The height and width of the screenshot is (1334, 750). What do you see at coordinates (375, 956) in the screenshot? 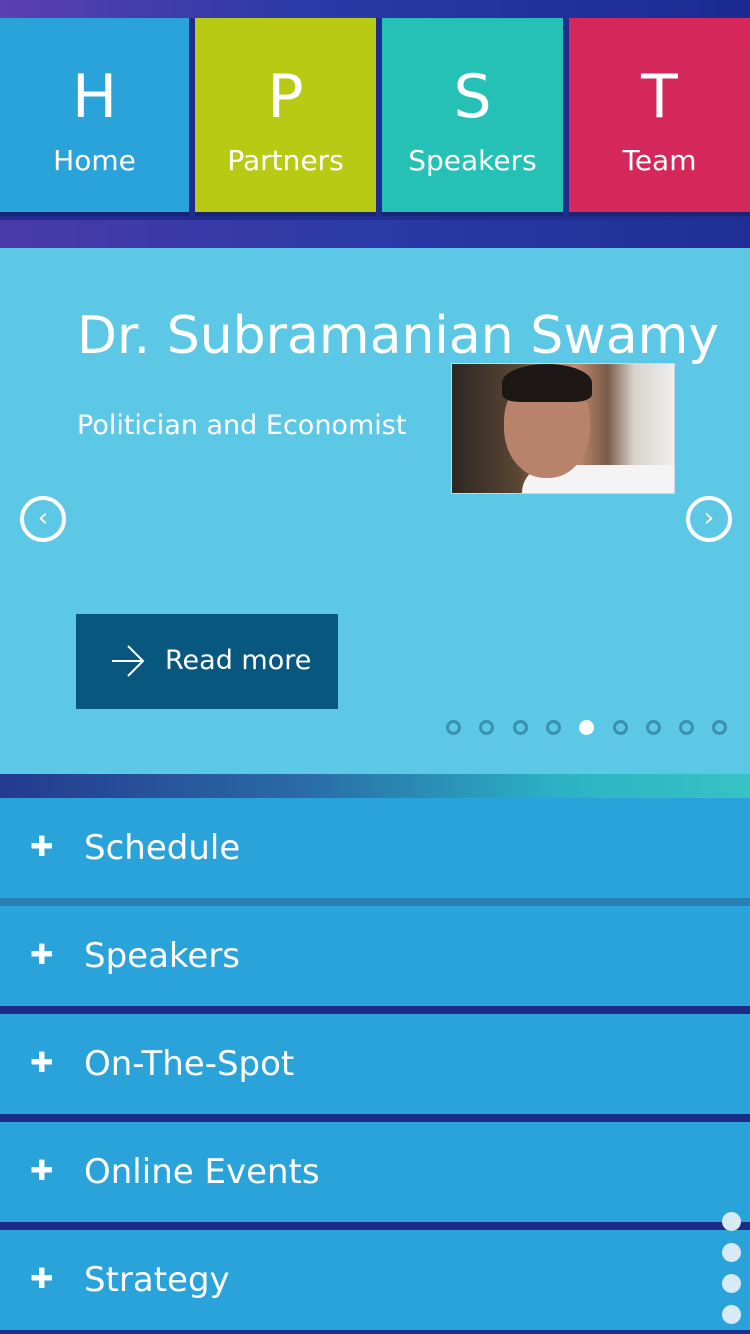
I see `accordion-speakers: ✚ Speakers` at bounding box center [375, 956].